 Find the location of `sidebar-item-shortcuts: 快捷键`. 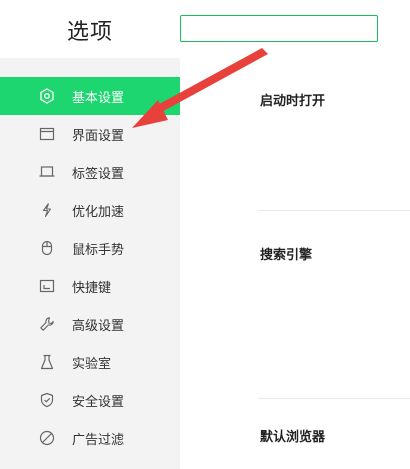

sidebar-item-shortcuts: 快捷键 is located at coordinates (90, 286).